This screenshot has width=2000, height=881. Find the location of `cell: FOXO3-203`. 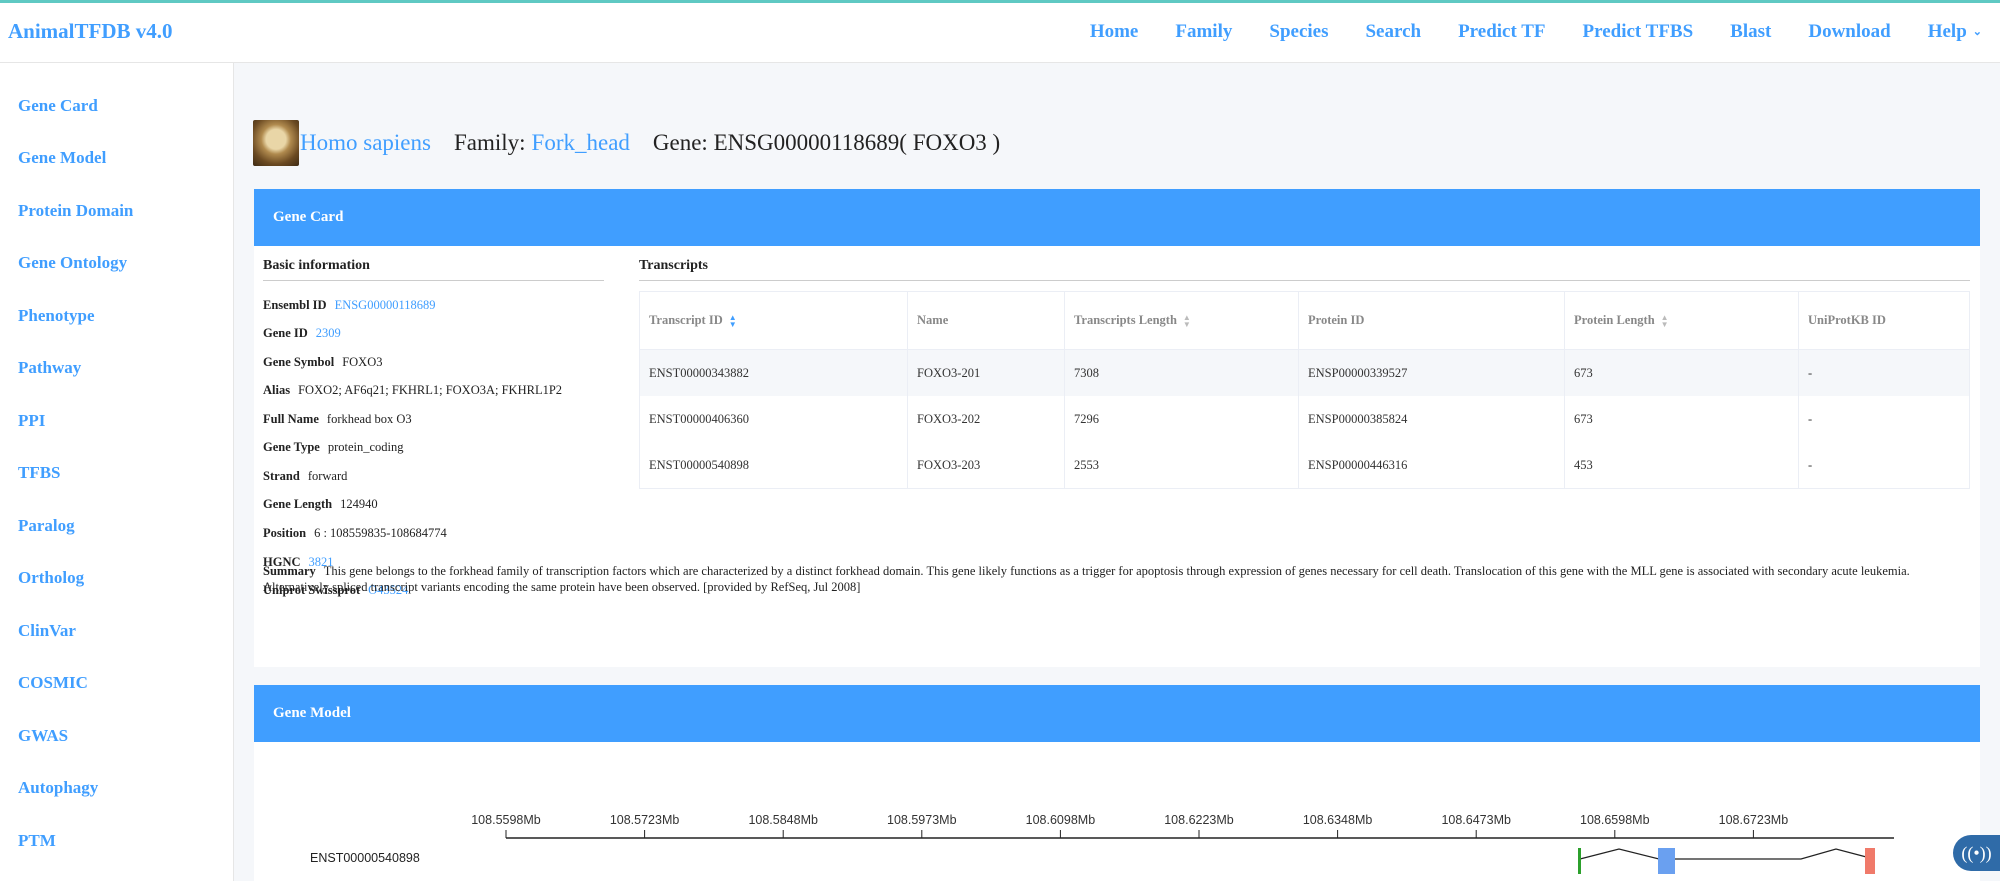

cell: FOXO3-203 is located at coordinates (986, 465).